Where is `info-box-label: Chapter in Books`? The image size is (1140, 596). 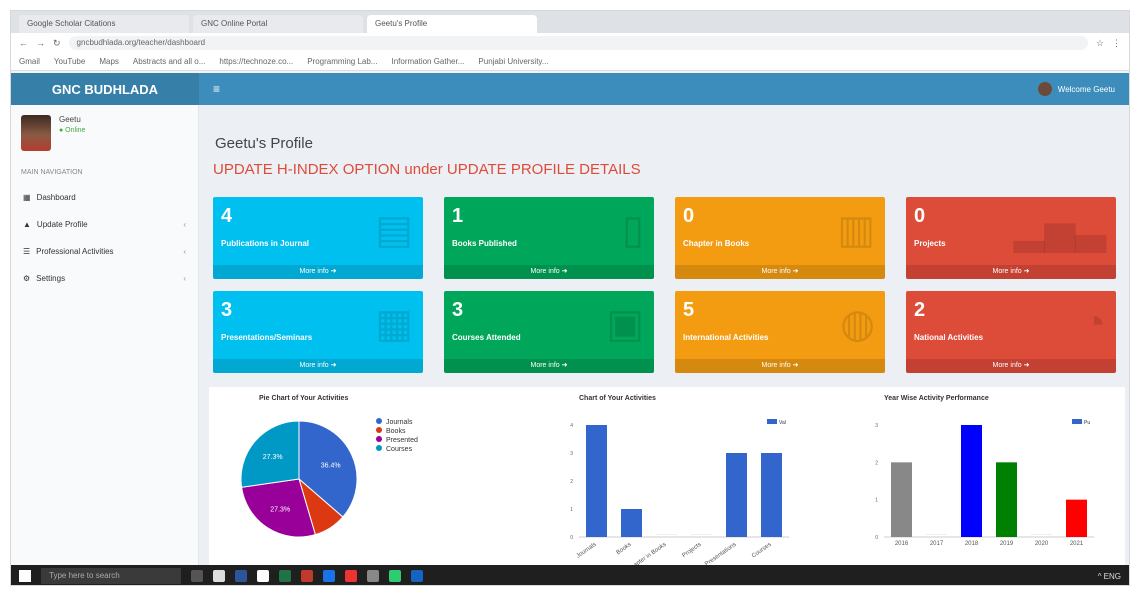
info-box-label: Chapter in Books is located at coordinates (716, 243).